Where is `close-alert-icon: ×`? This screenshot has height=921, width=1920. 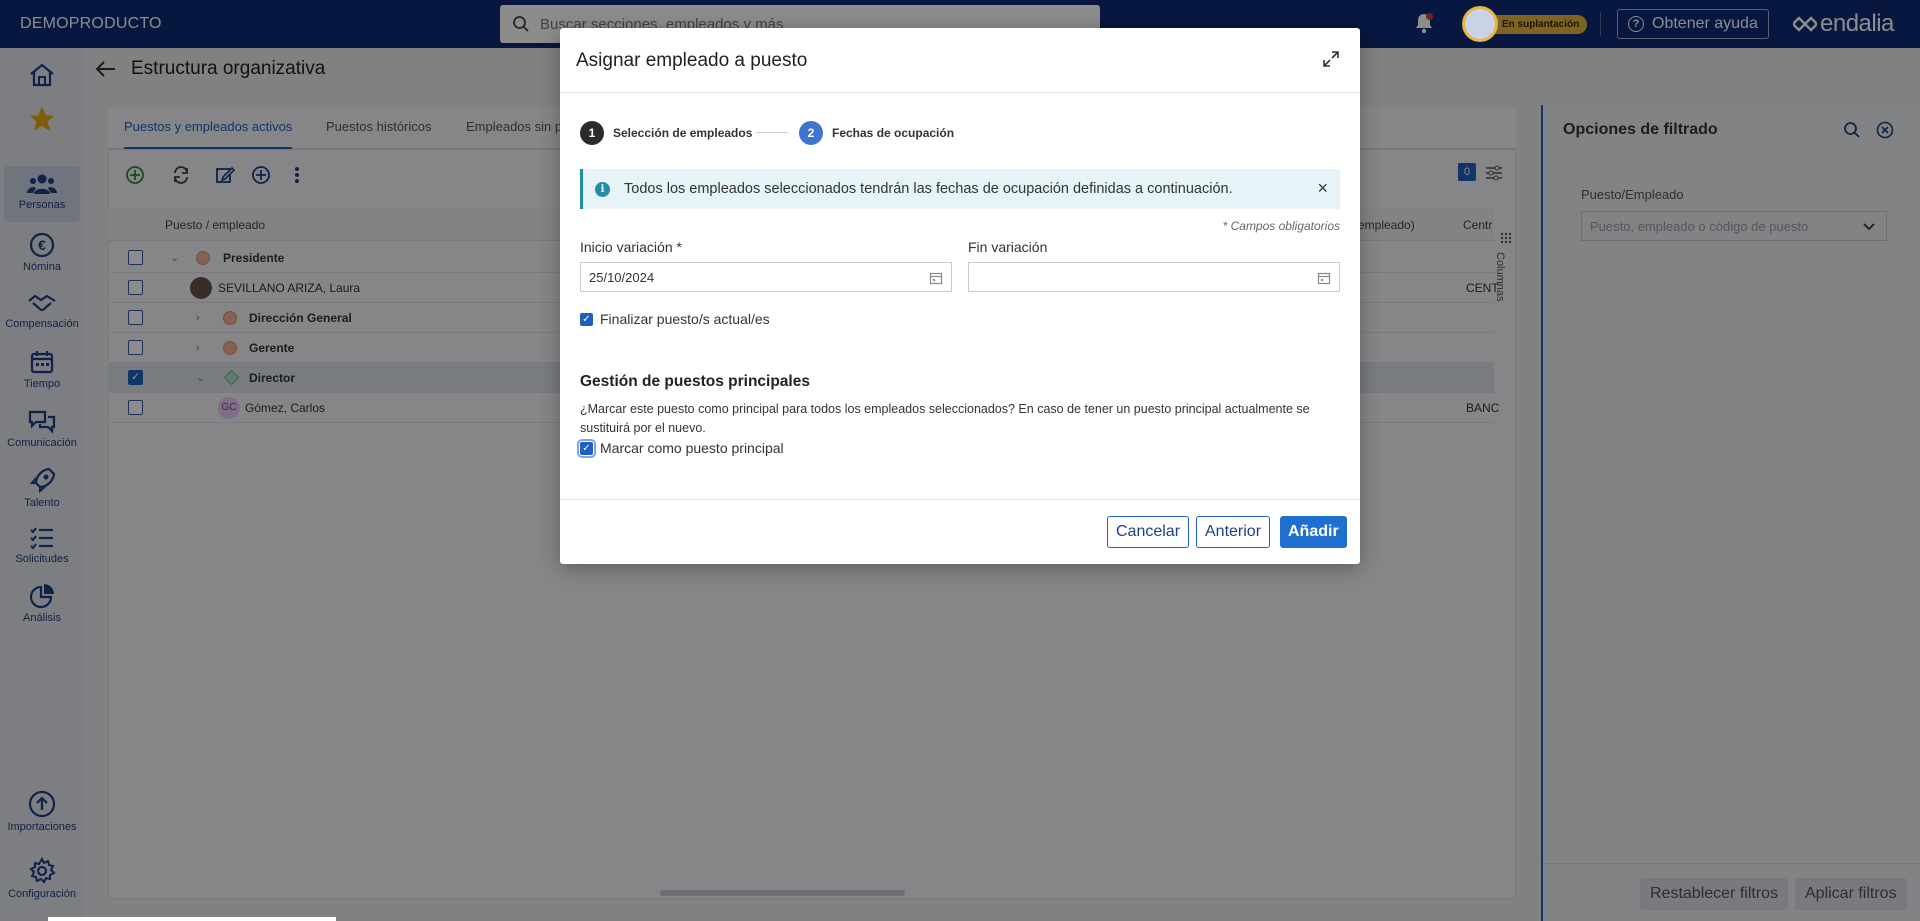
close-alert-icon: × is located at coordinates (1322, 188).